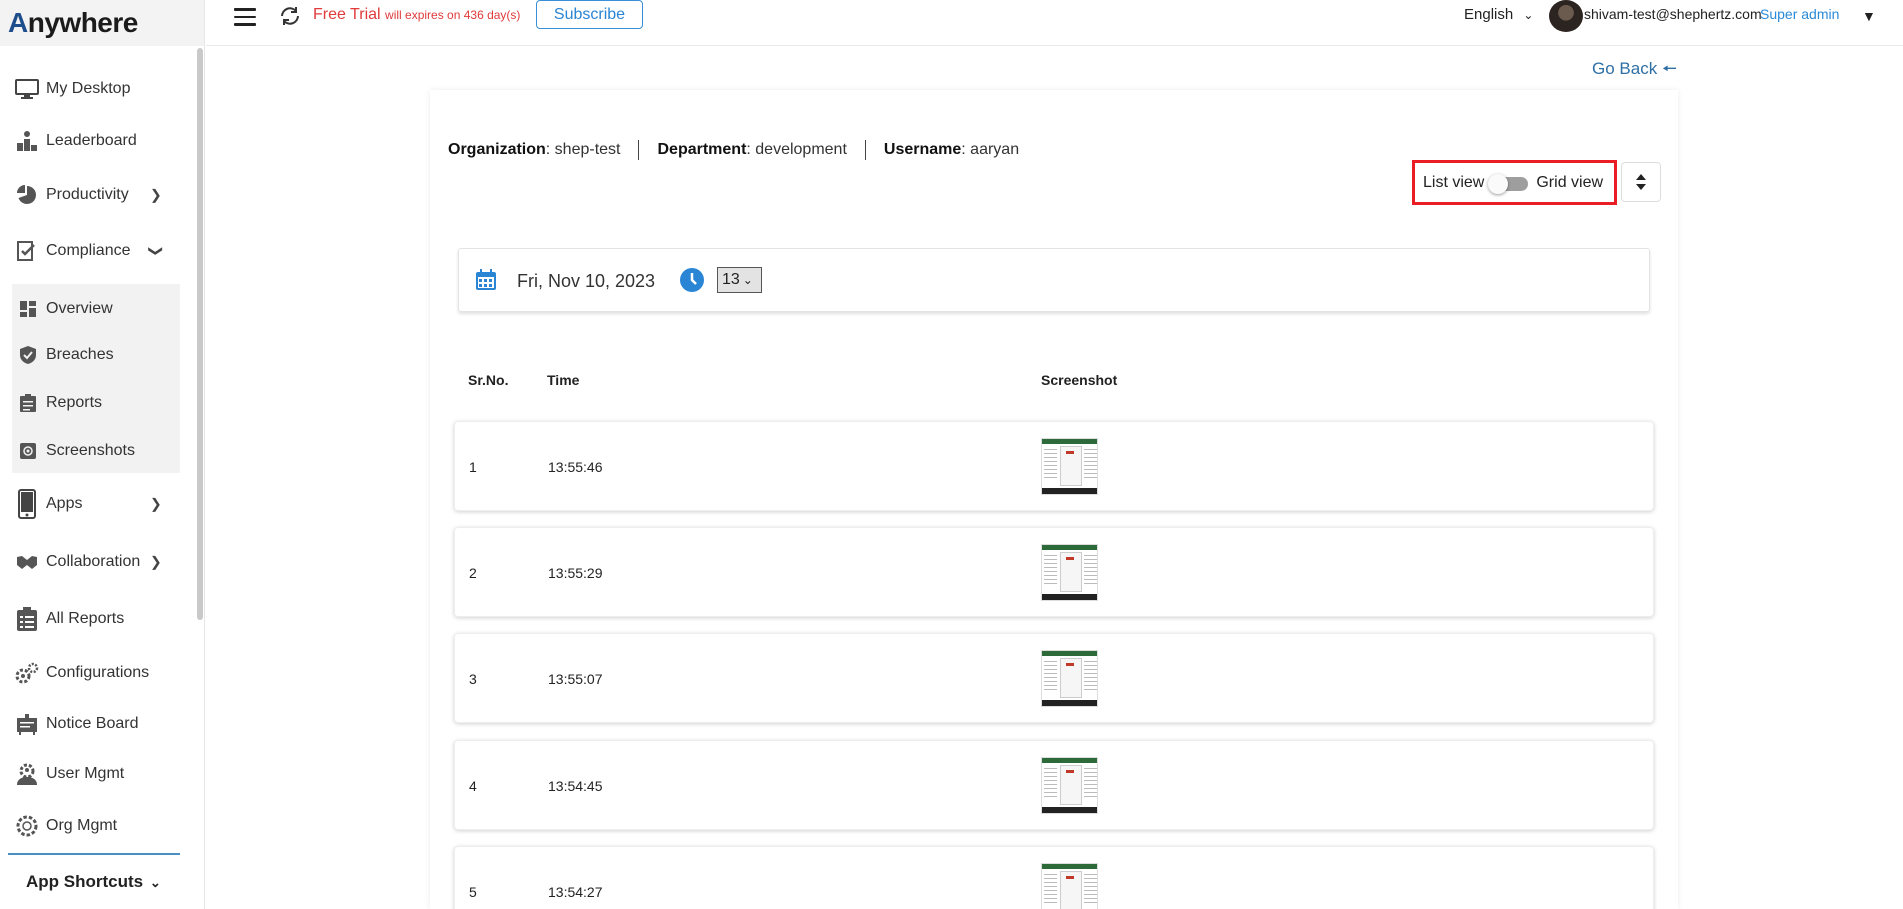 Image resolution: width=1903 pixels, height=909 pixels. Describe the element at coordinates (90, 450) in the screenshot. I see `submenu-item-label: Screenshots` at that location.